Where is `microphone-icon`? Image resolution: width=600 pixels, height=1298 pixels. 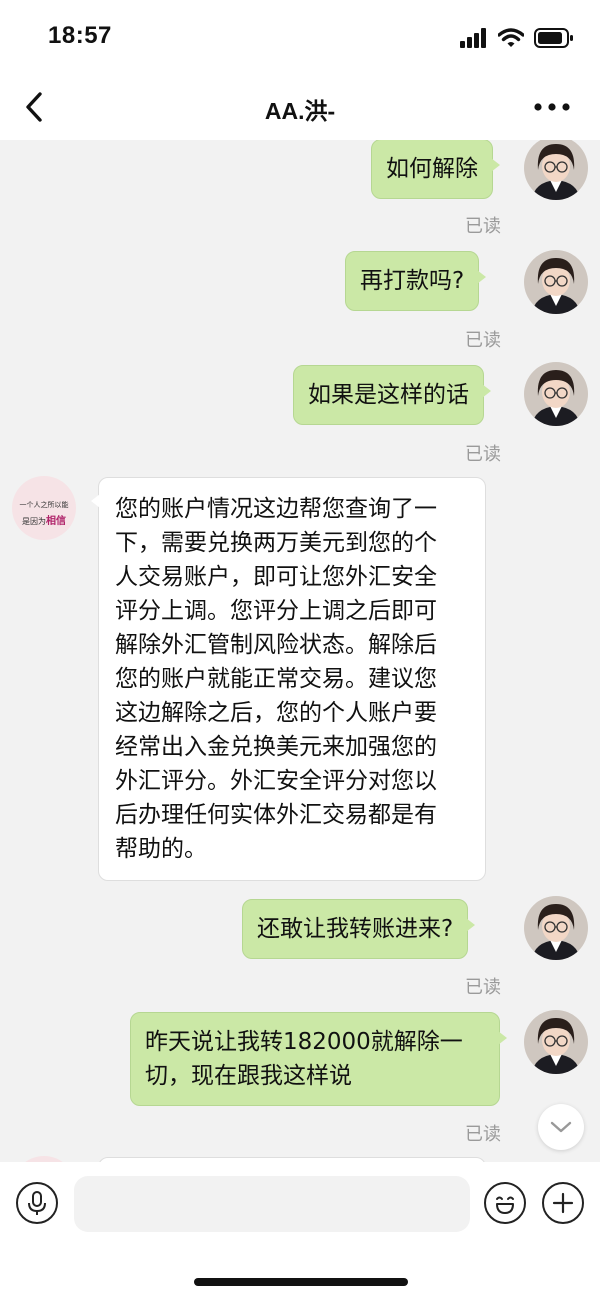
microphone-icon is located at coordinates (37, 1203).